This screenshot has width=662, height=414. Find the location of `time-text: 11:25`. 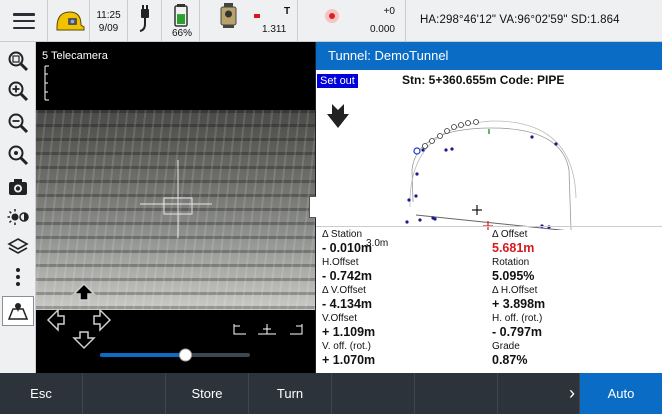

time-text: 11:25 is located at coordinates (108, 15).